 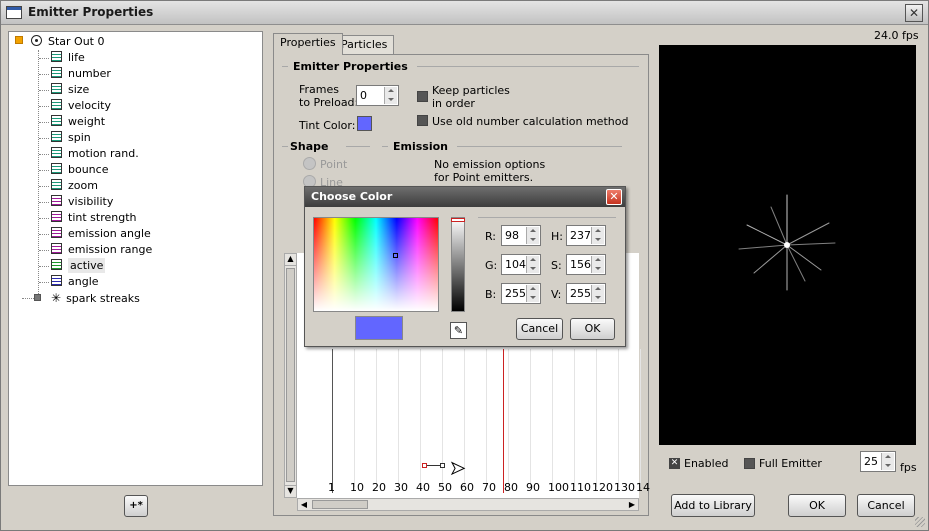 I want to click on dialog-close-button: ✕, so click(x=614, y=197).